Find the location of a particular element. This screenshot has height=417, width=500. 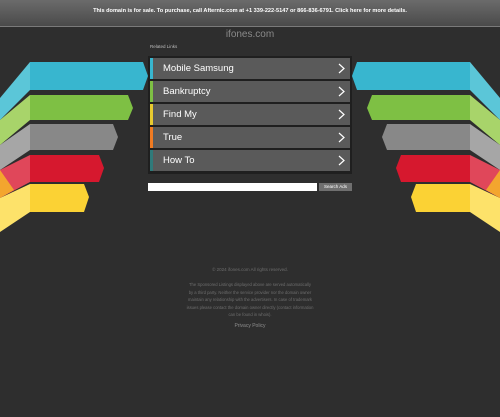

link-label: Bankruptcy is located at coordinates (187, 91).